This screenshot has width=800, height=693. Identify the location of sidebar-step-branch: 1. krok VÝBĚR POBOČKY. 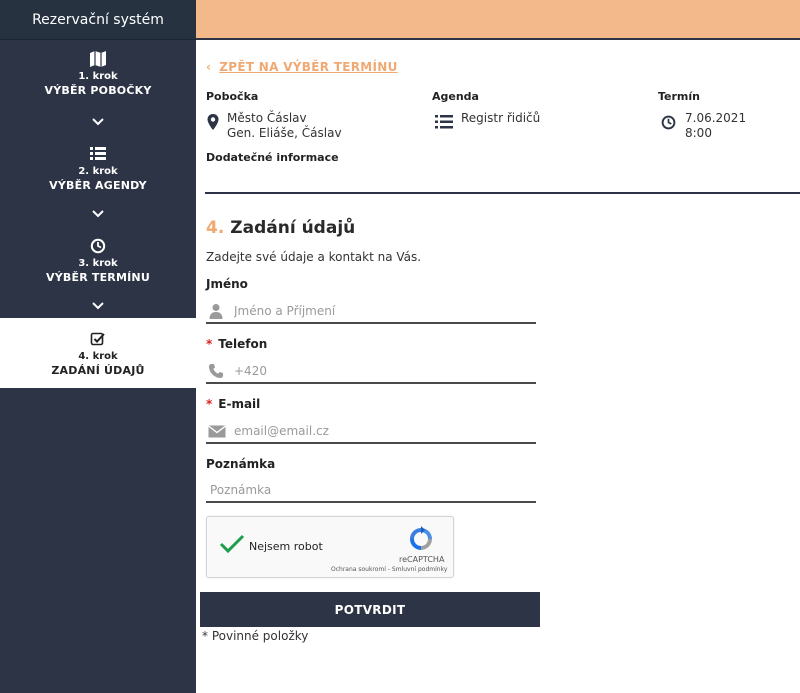
(98, 75).